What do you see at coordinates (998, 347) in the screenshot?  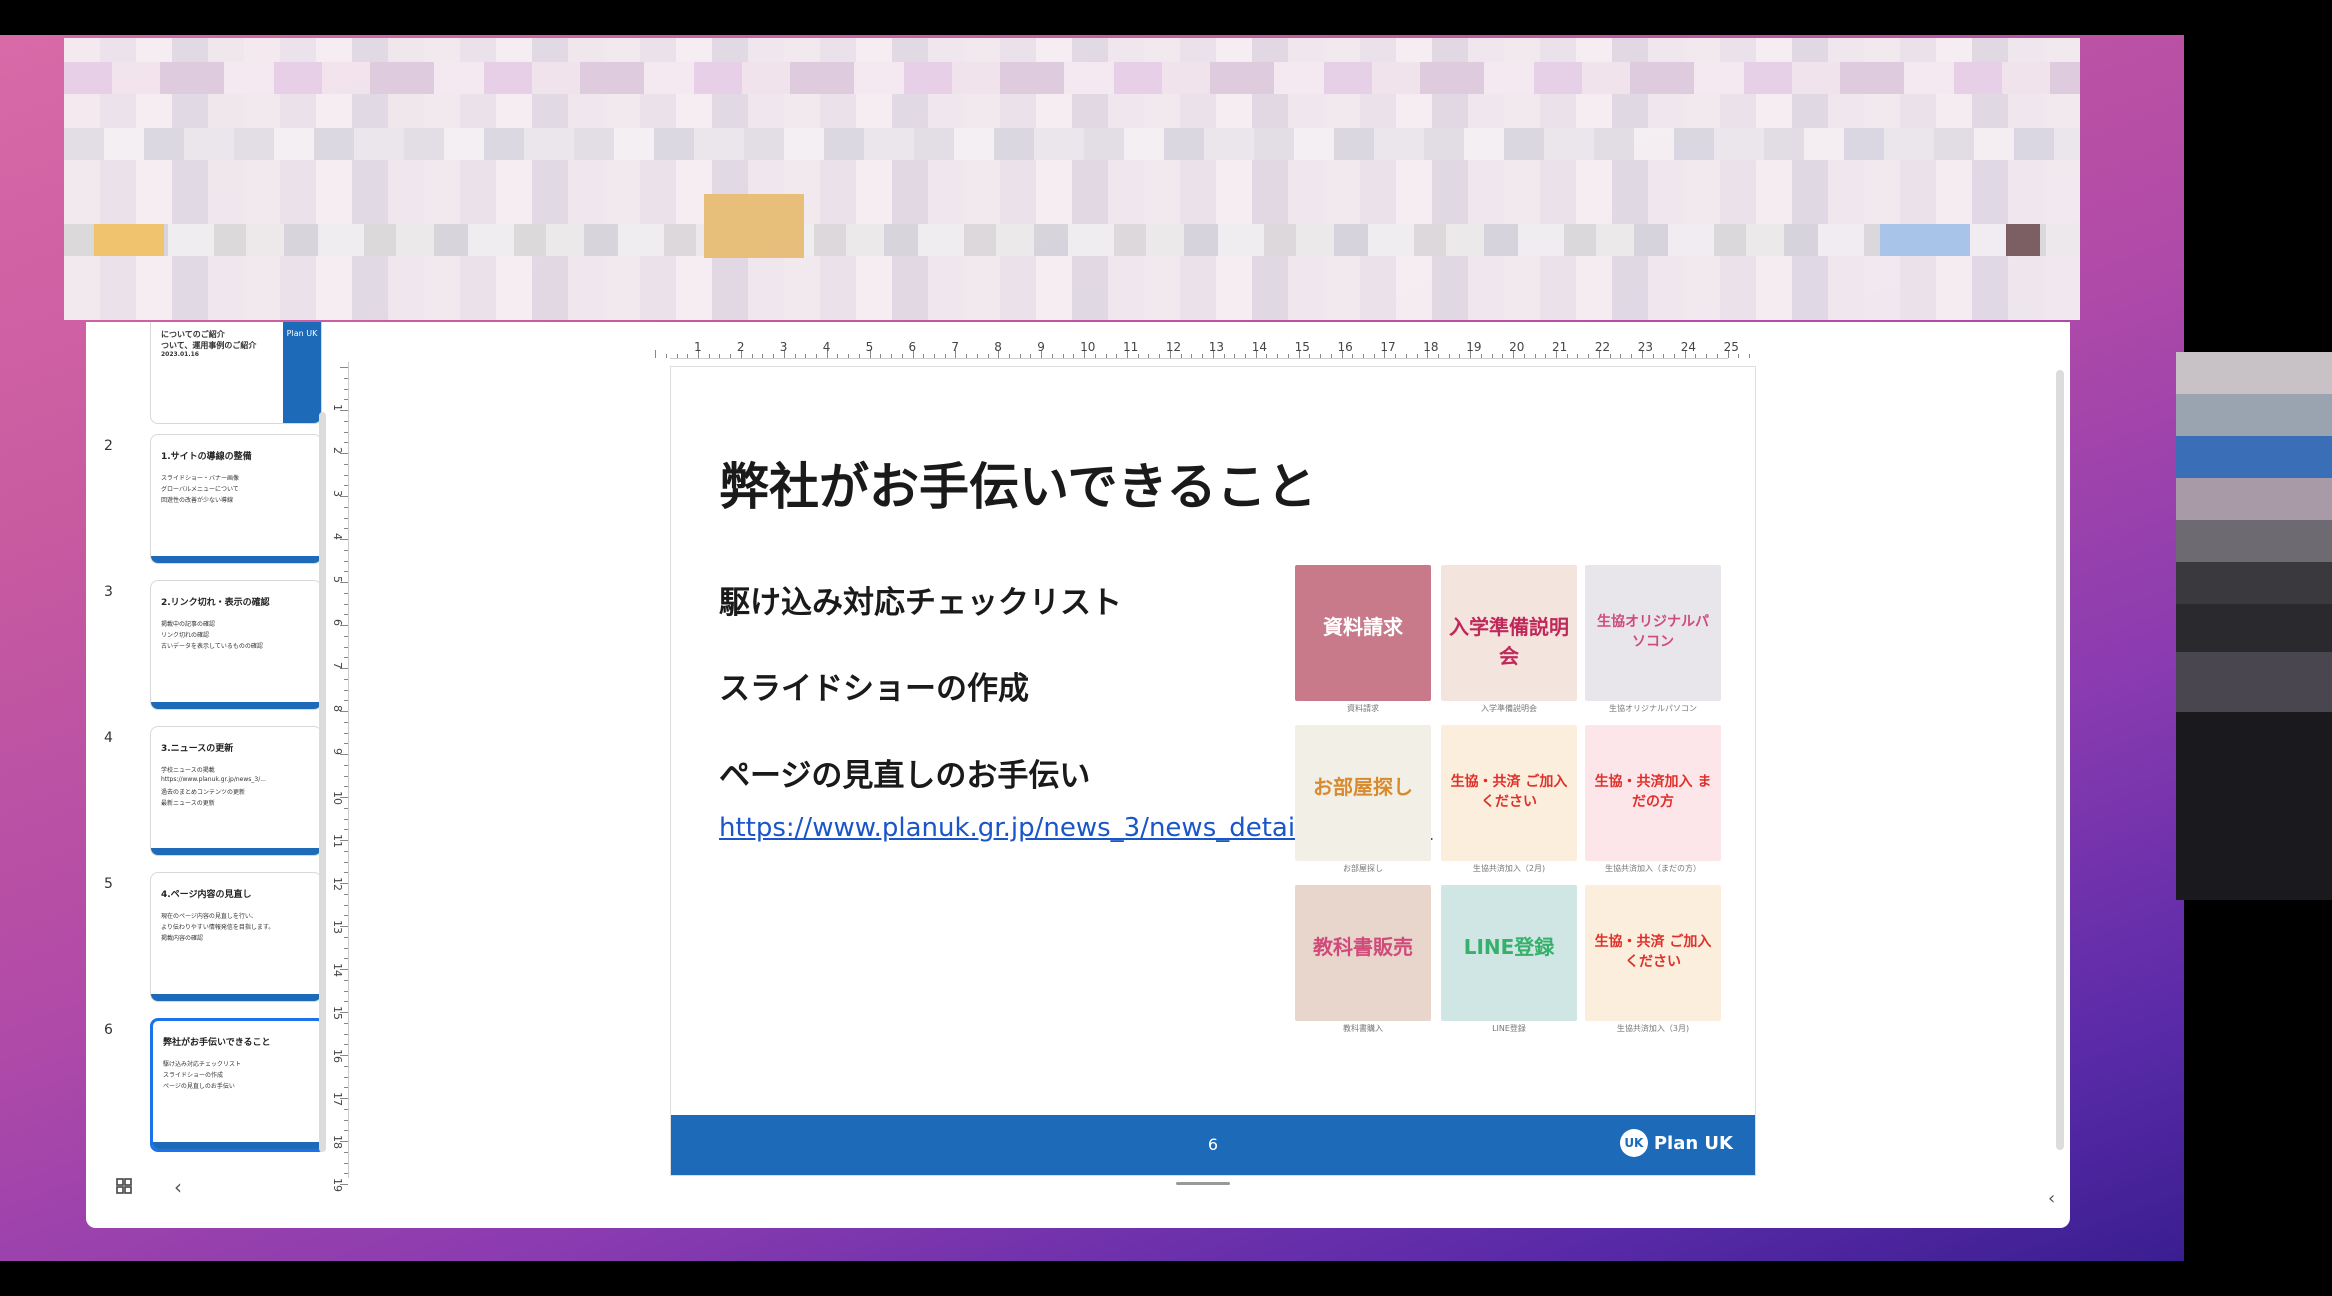 I see `ruler-label: 8` at bounding box center [998, 347].